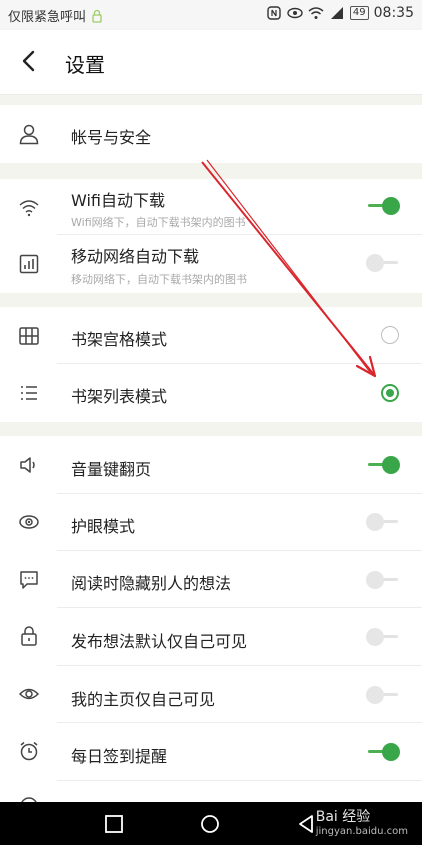 The width and height of the screenshot is (422, 845). What do you see at coordinates (316, 13) in the screenshot?
I see `wifi-status-icon` at bounding box center [316, 13].